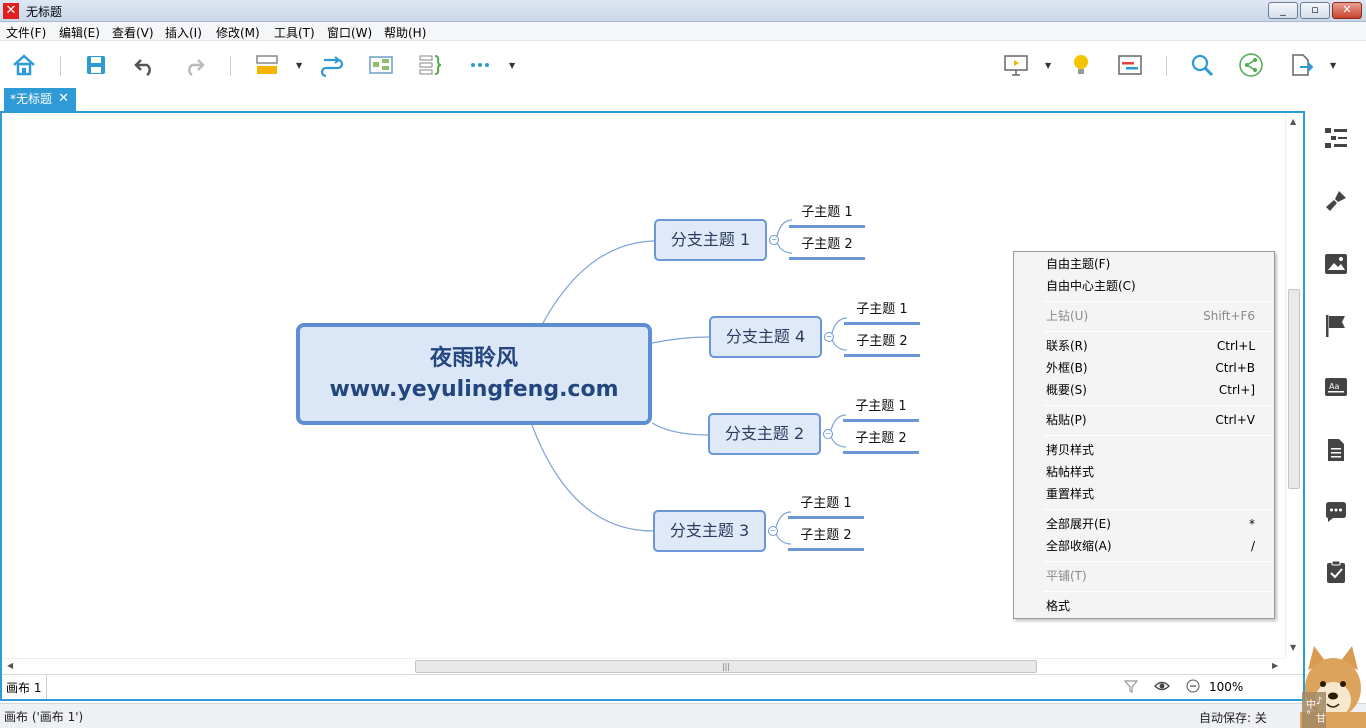  Describe the element at coordinates (1294, 389) in the screenshot. I see `vertical-scroll-thumb` at that location.